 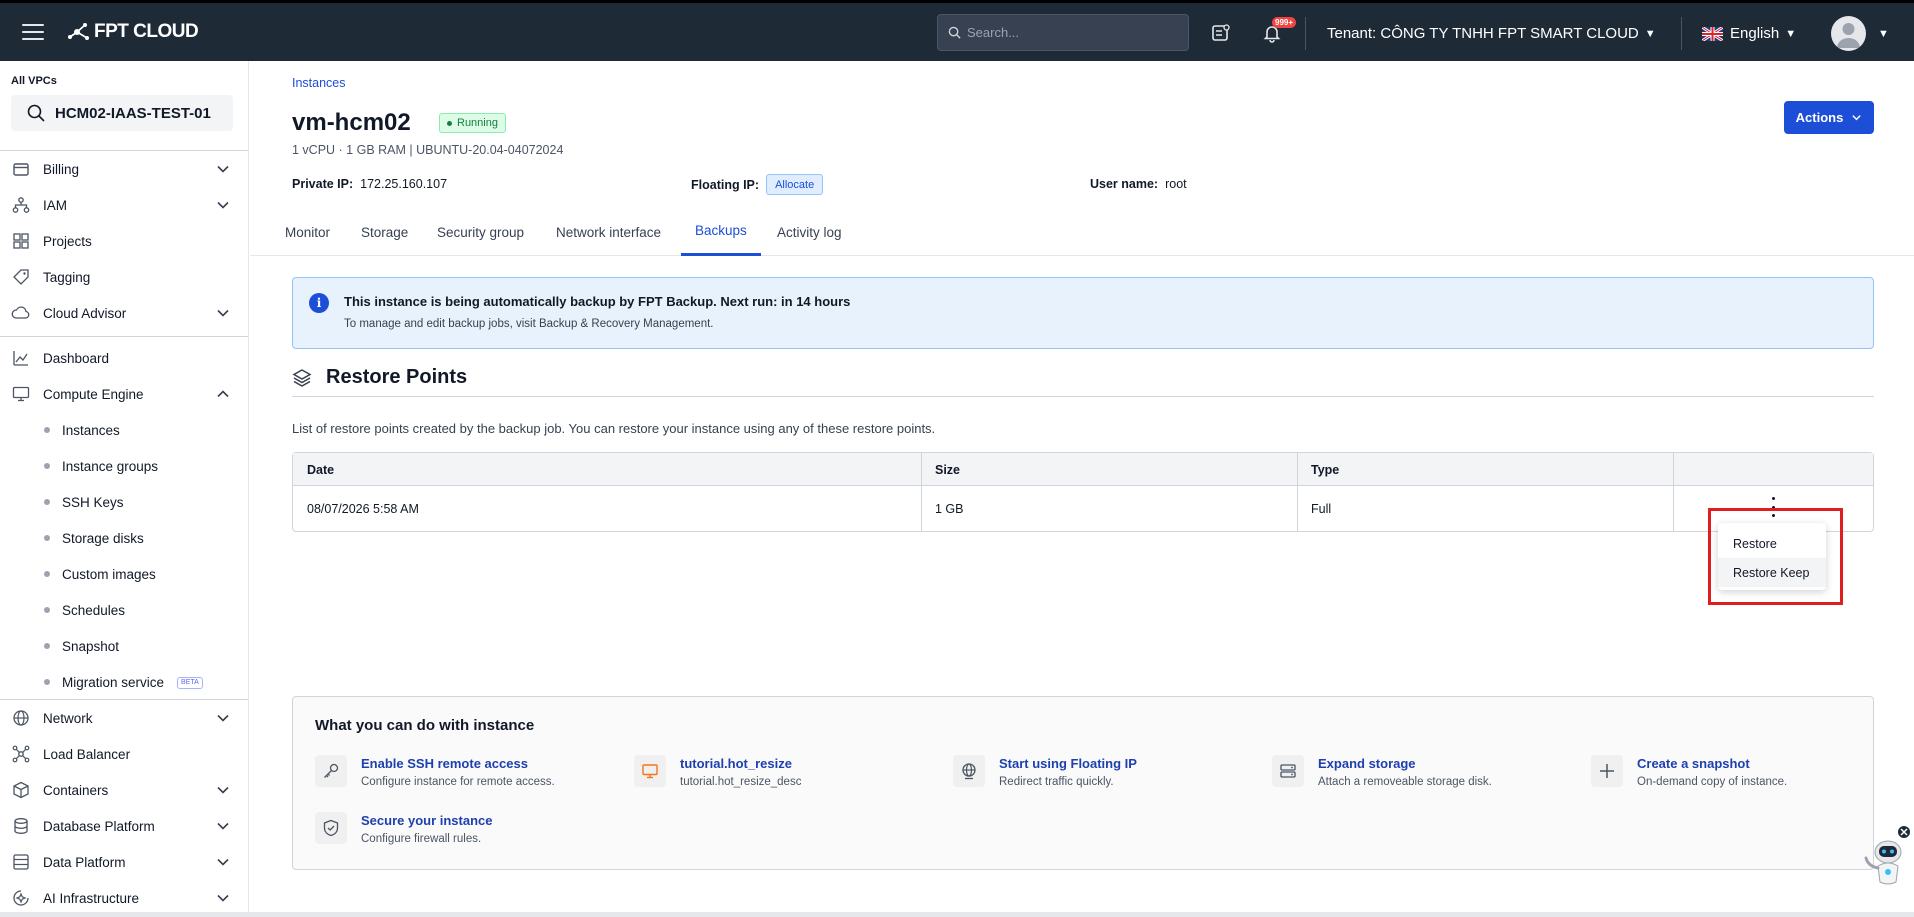 I want to click on breadcrumb-instances: Instances, so click(x=319, y=83).